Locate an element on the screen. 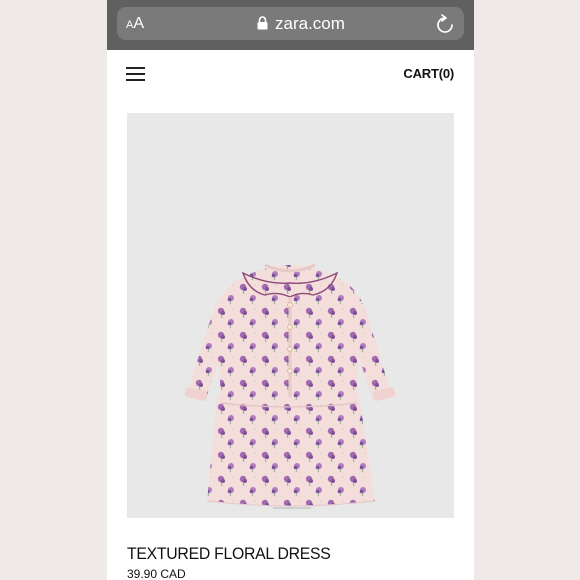  url-text: zara.com is located at coordinates (310, 23).